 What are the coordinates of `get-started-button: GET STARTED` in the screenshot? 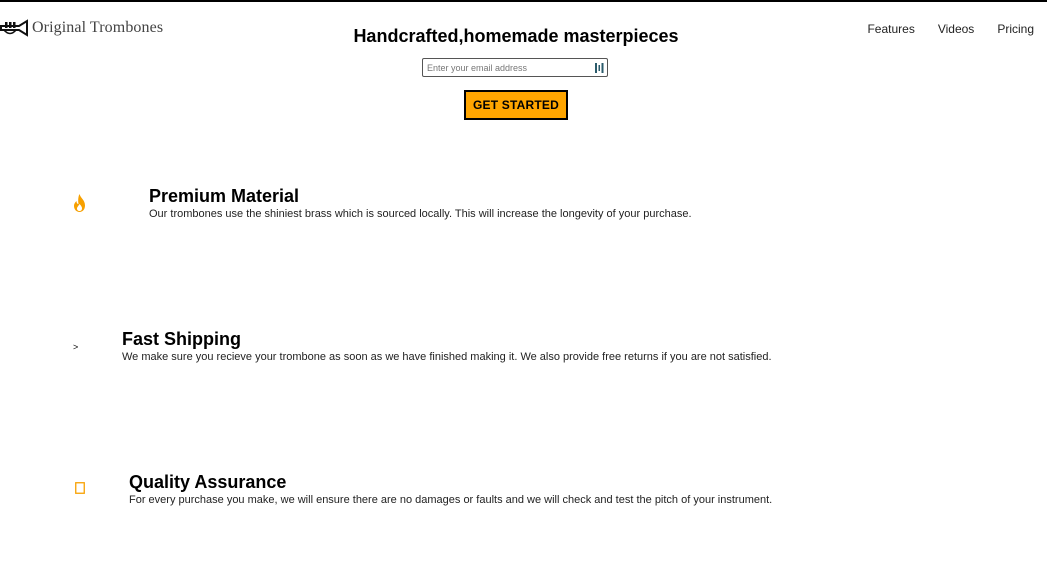 It's located at (516, 105).